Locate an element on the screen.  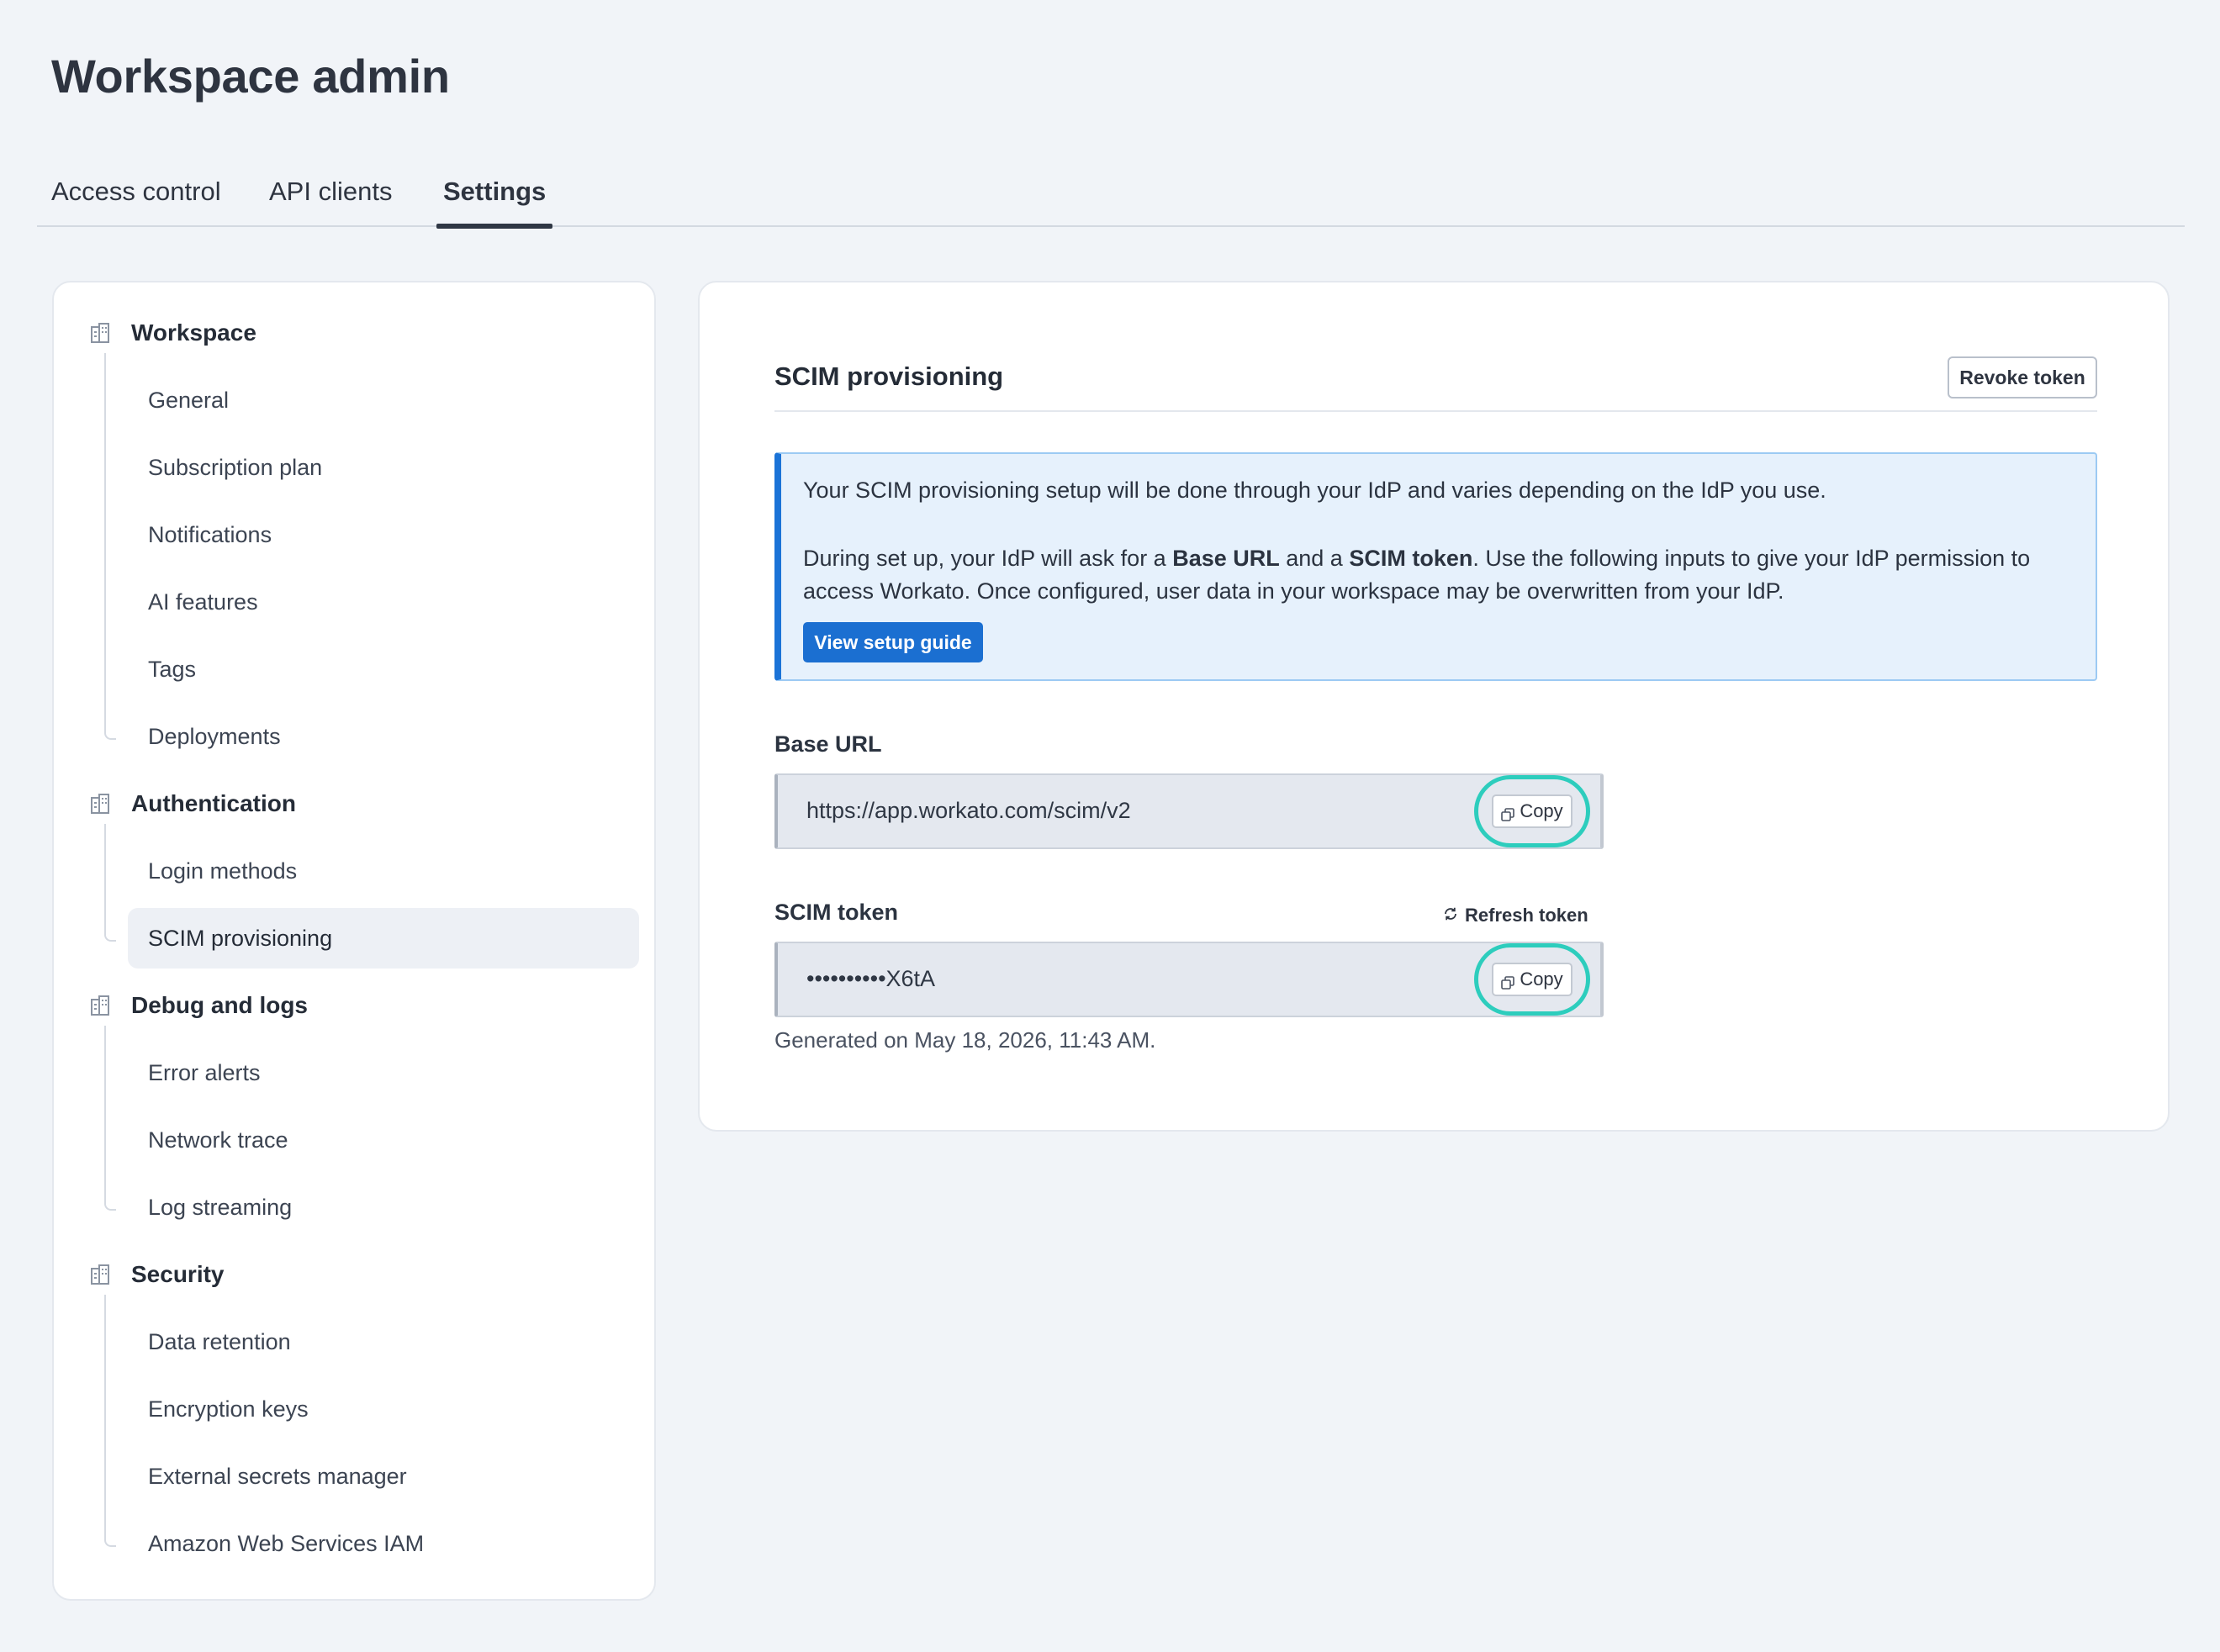
card-title: SCIM provisioning is located at coordinates (889, 376).